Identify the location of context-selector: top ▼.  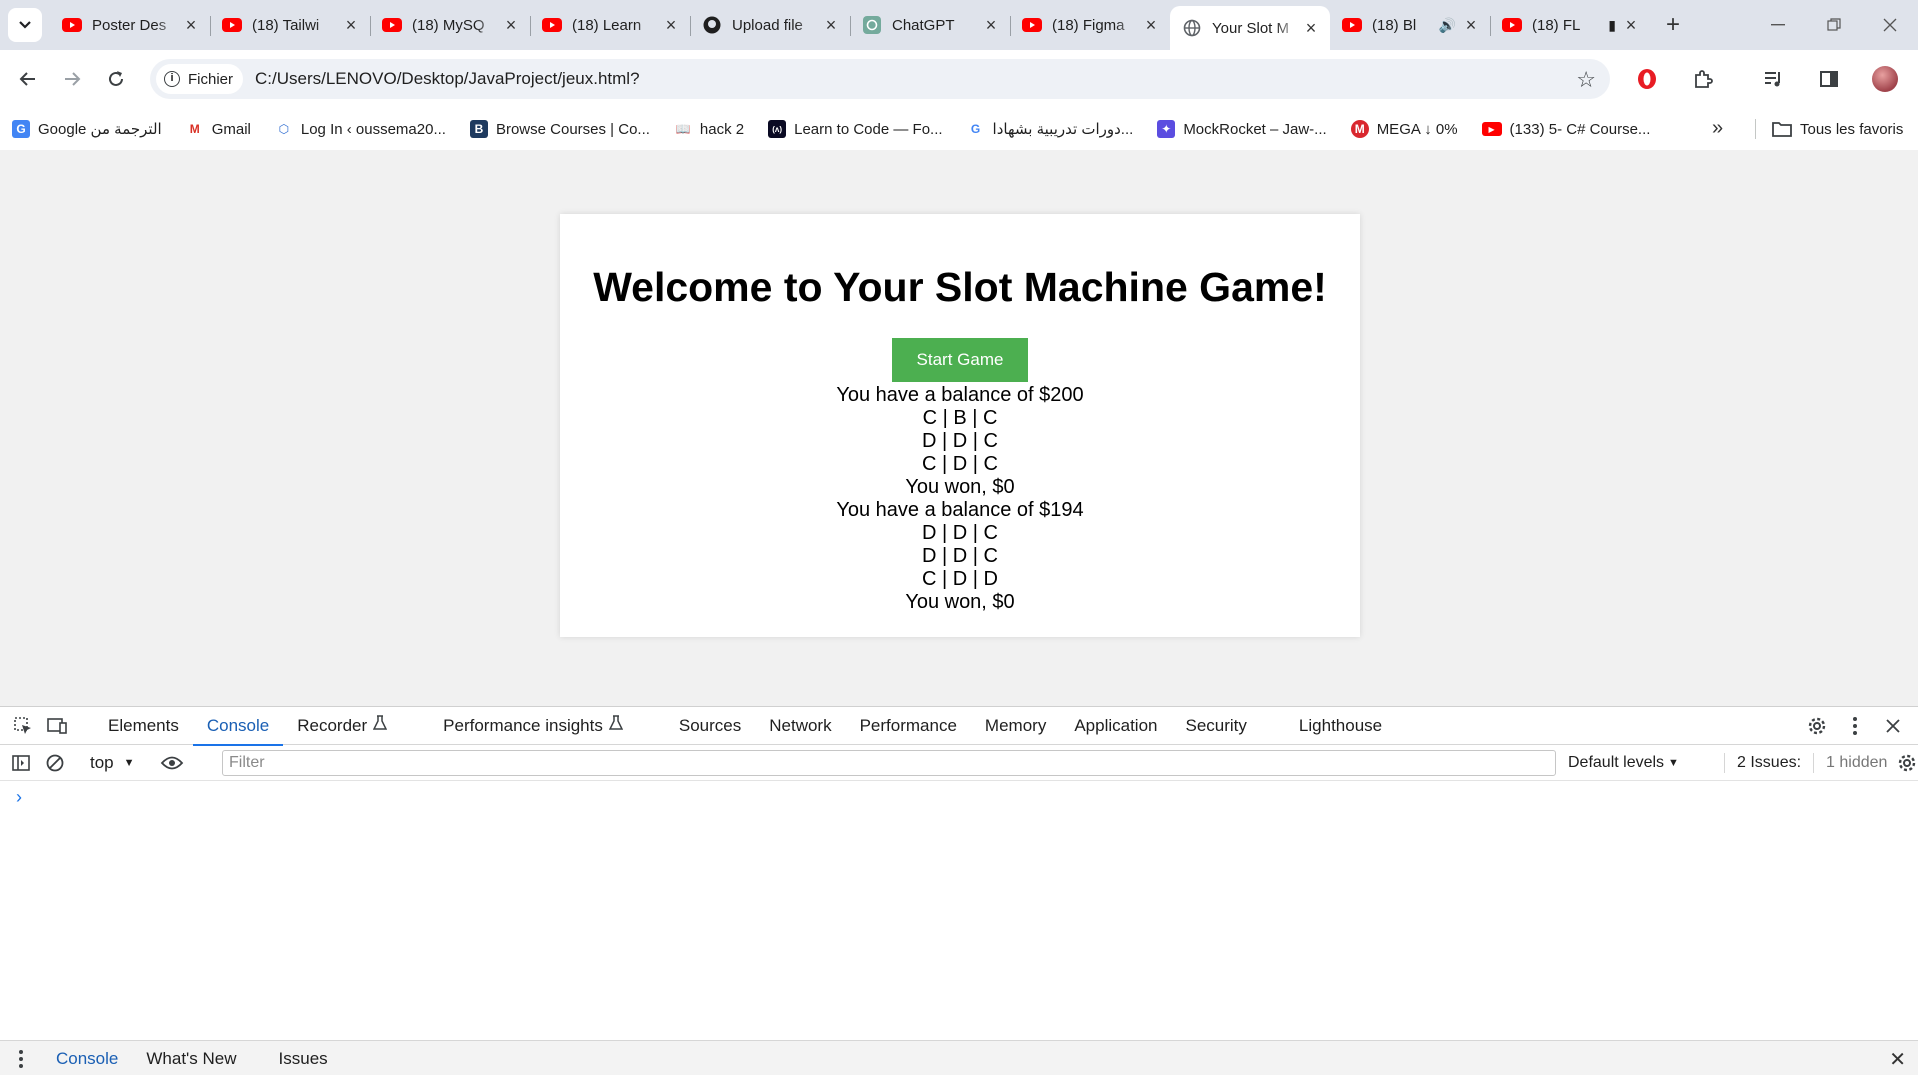
(112, 763).